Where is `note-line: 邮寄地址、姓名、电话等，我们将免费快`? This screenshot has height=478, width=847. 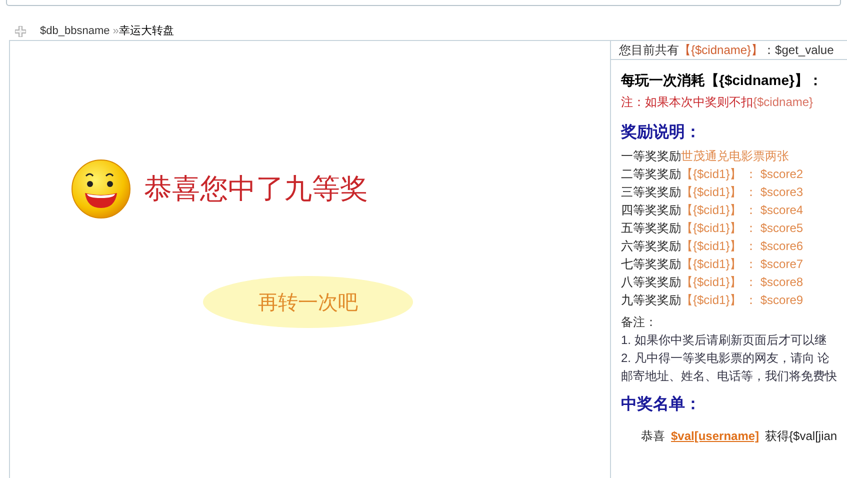 note-line: 邮寄地址、姓名、电话等，我们将免费快 is located at coordinates (729, 376).